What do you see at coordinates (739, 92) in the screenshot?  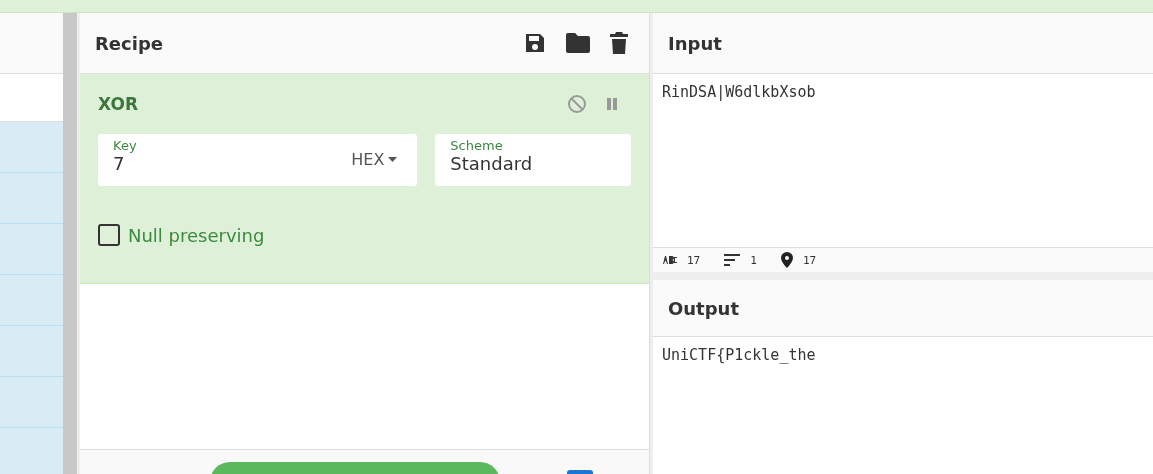 I see `input-text: RinDSA|W6dlkbXsob` at bounding box center [739, 92].